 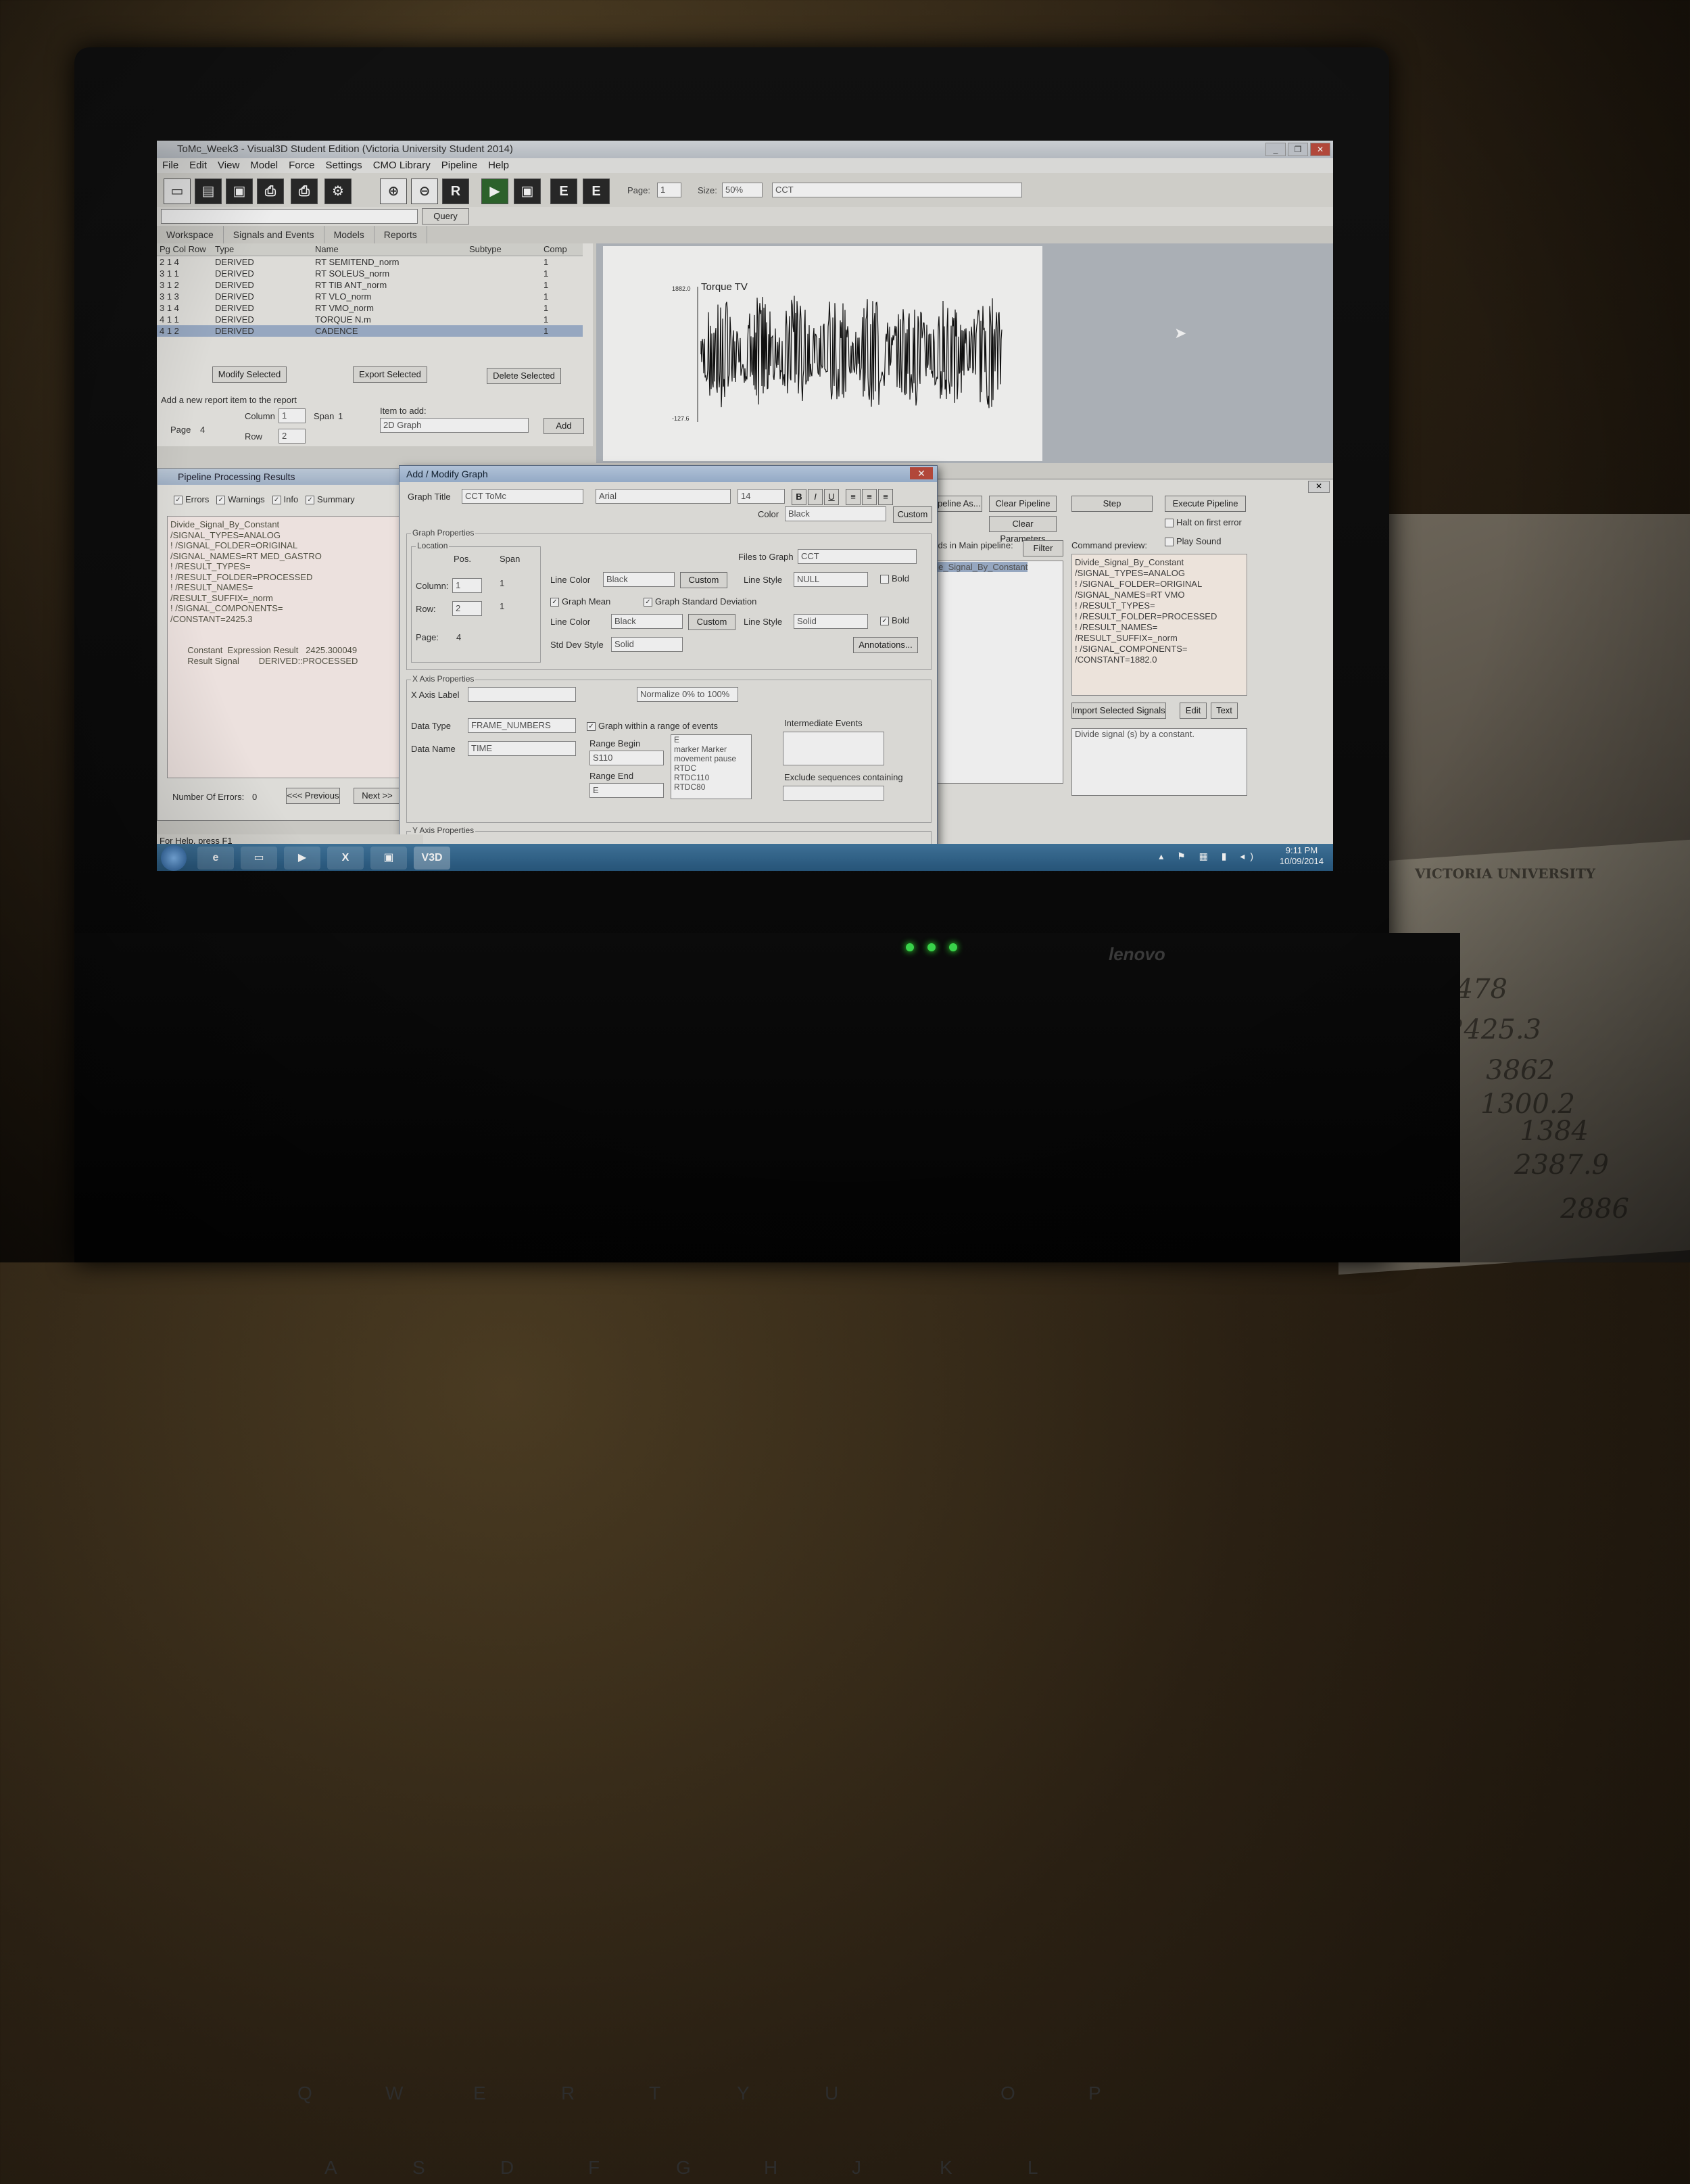 I want to click on app-icon: ▣, so click(x=388, y=858).